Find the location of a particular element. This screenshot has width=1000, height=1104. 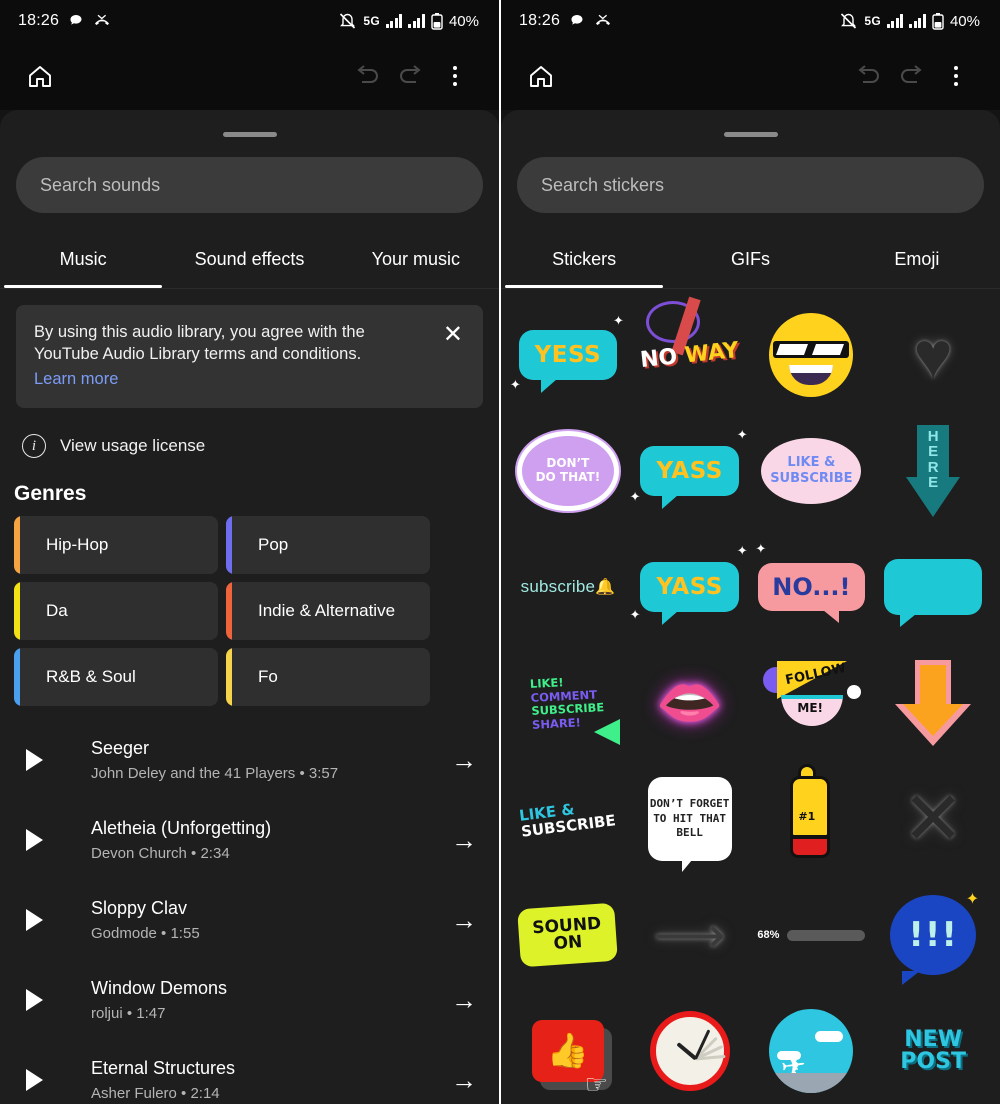

genre-chip-pop: Pop is located at coordinates (328, 545).